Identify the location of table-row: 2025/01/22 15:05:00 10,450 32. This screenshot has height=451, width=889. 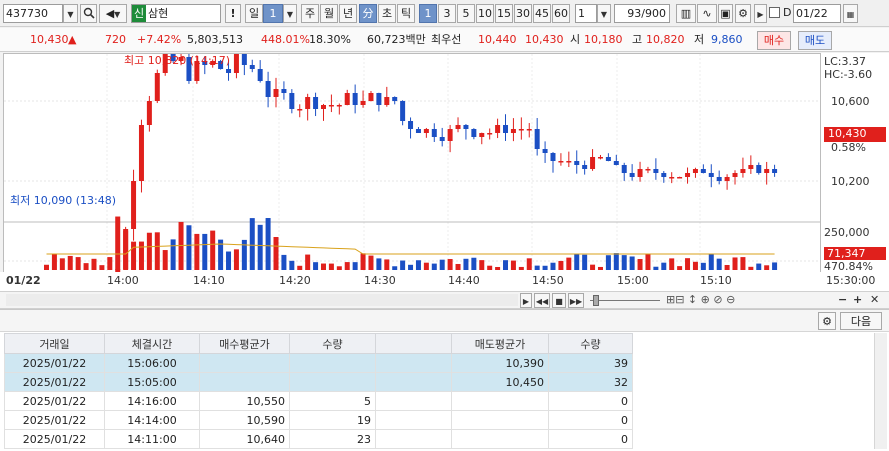
(318, 382).